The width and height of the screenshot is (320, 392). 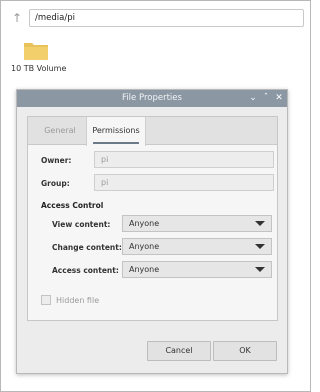 What do you see at coordinates (60, 131) in the screenshot?
I see `tab-general: General` at bounding box center [60, 131].